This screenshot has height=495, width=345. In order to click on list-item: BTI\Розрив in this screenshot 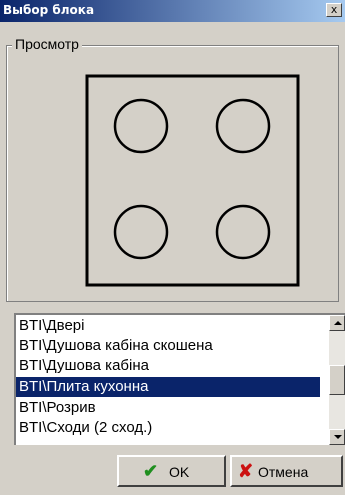, I will do `click(168, 408)`.